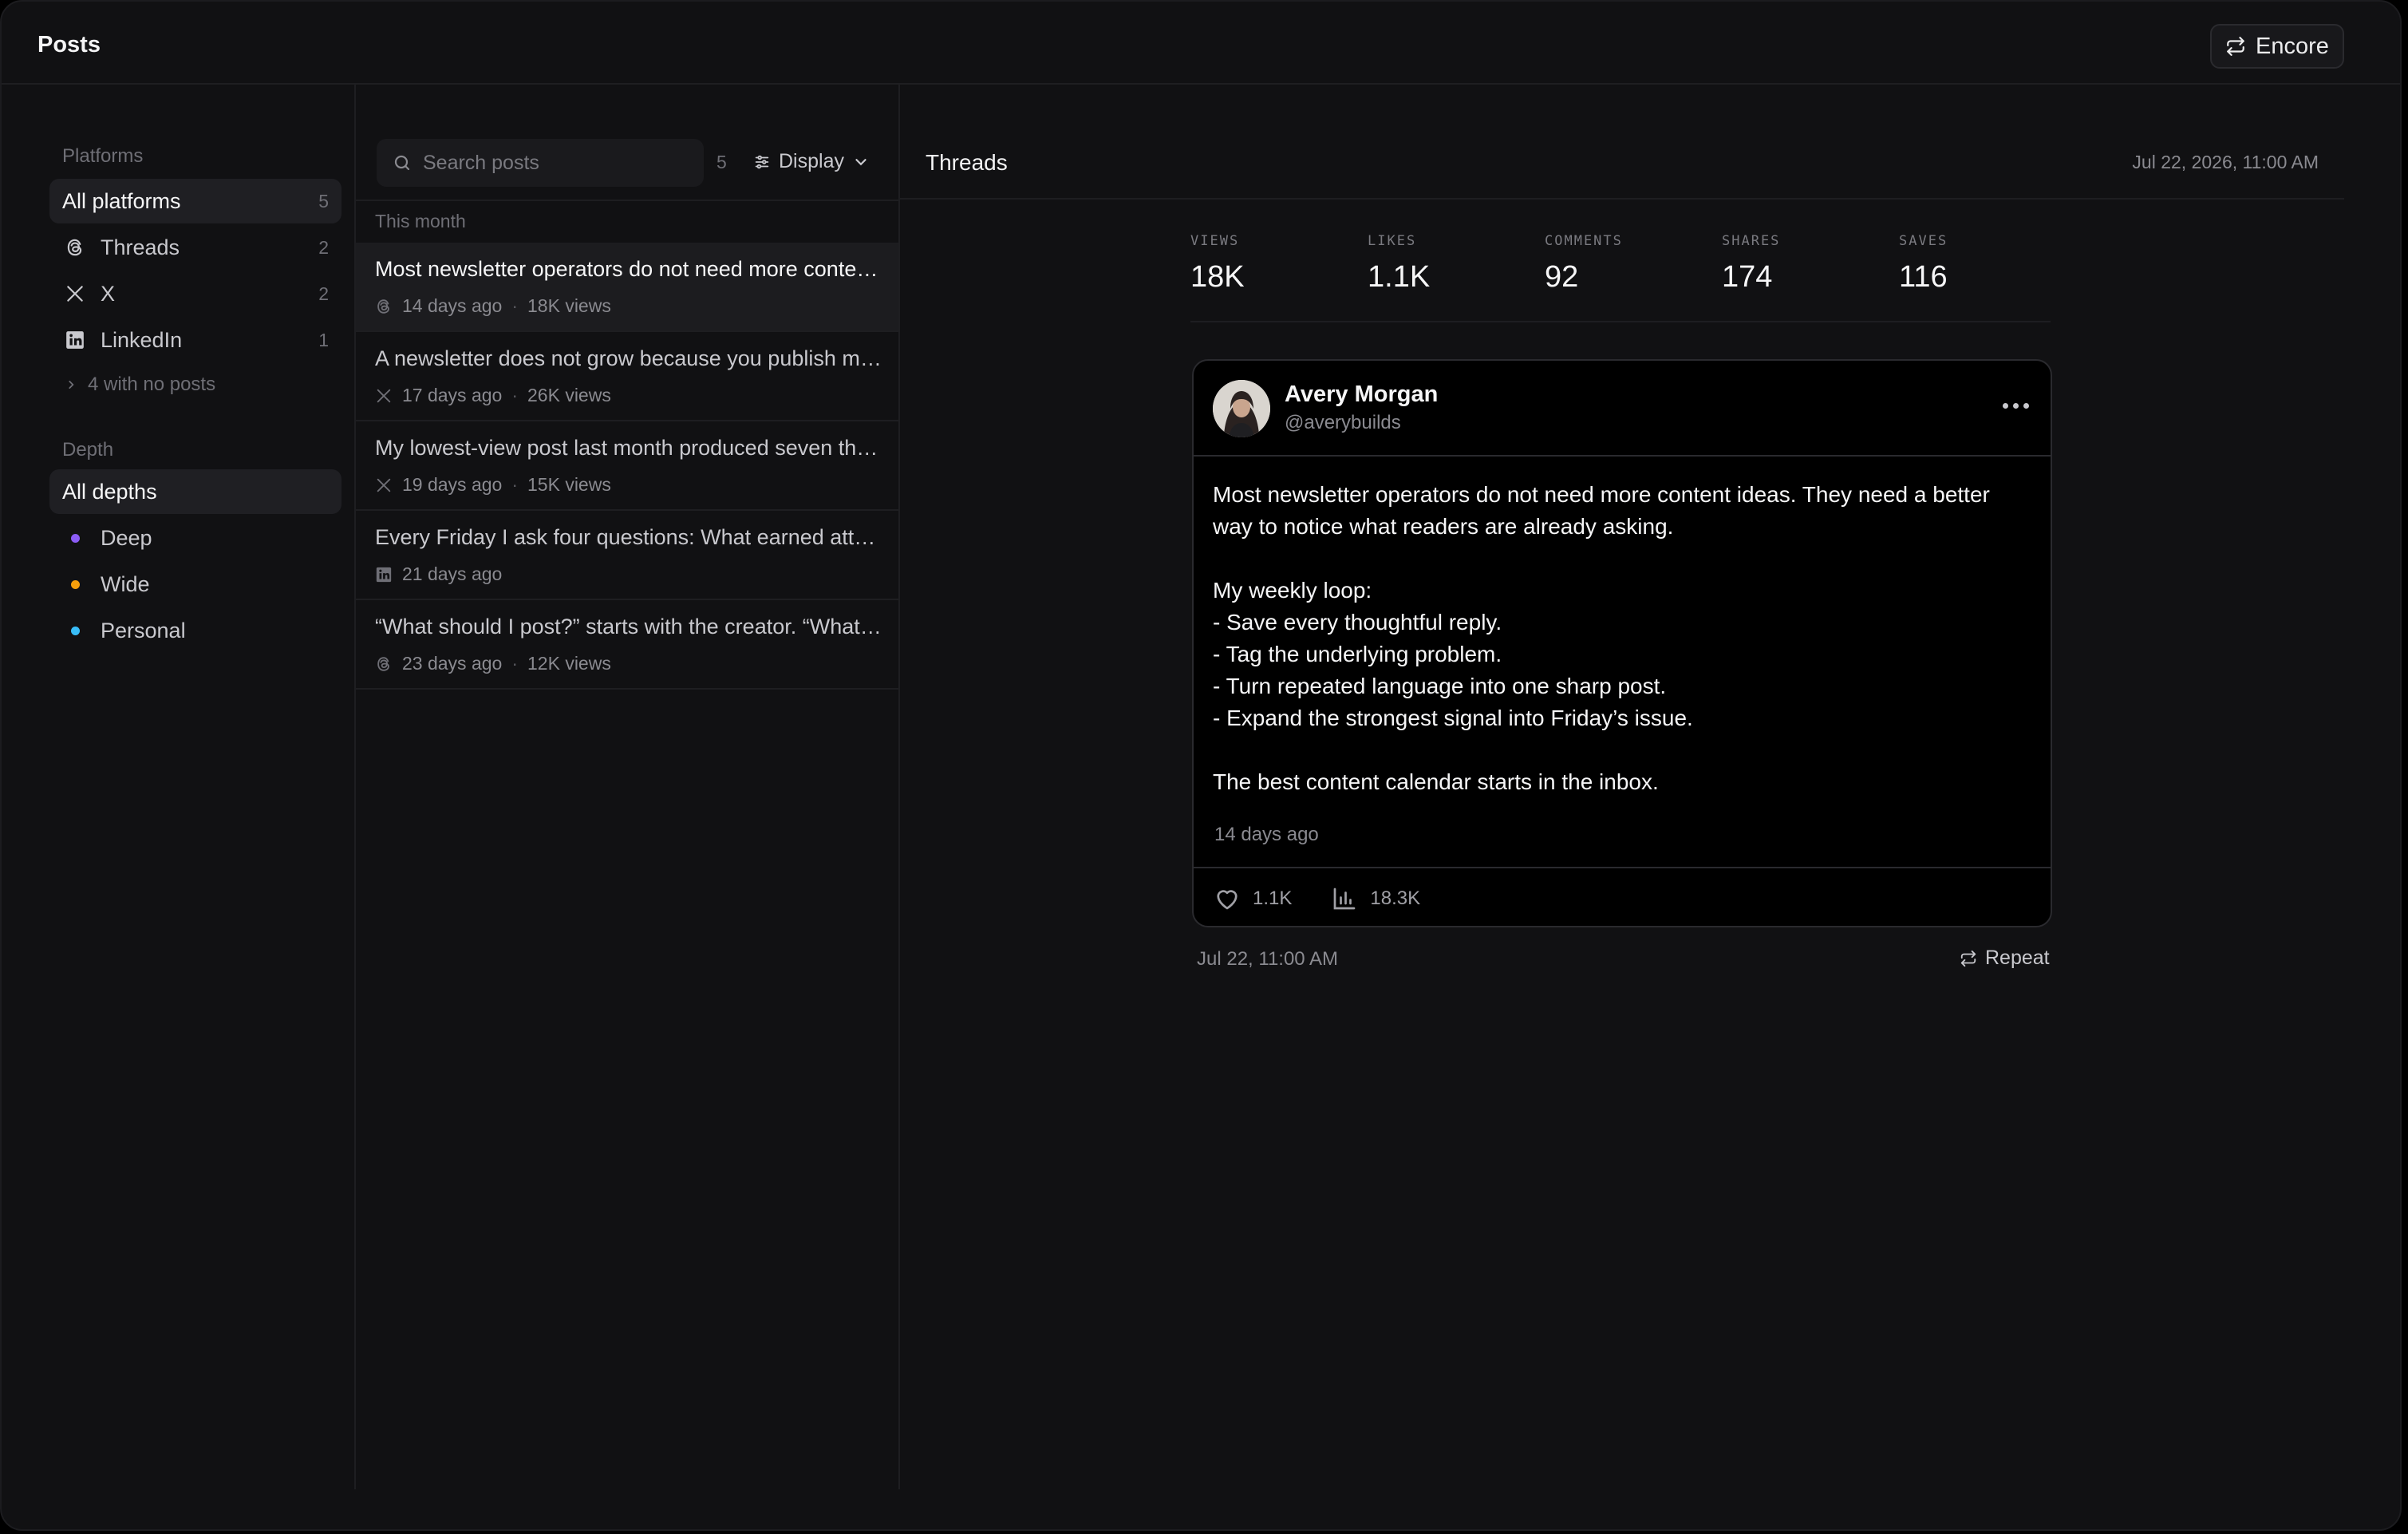  I want to click on sidebar-item-all-platforms: All platforms 5, so click(195, 201).